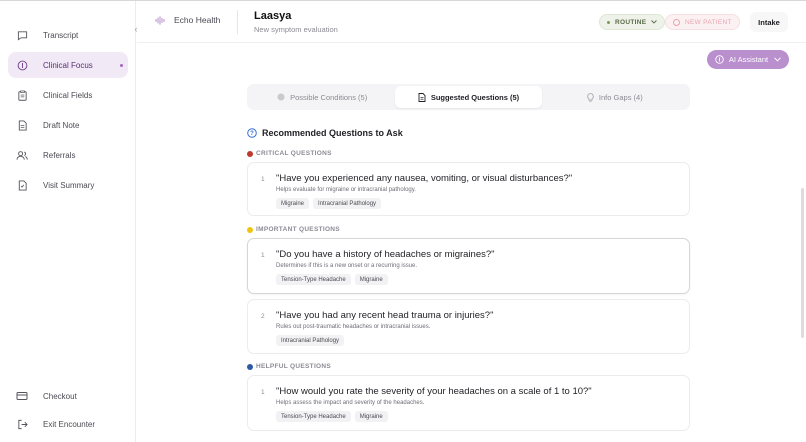 The width and height of the screenshot is (806, 442). I want to click on group-label-text: HELPFUL QUESTIONS, so click(294, 366).